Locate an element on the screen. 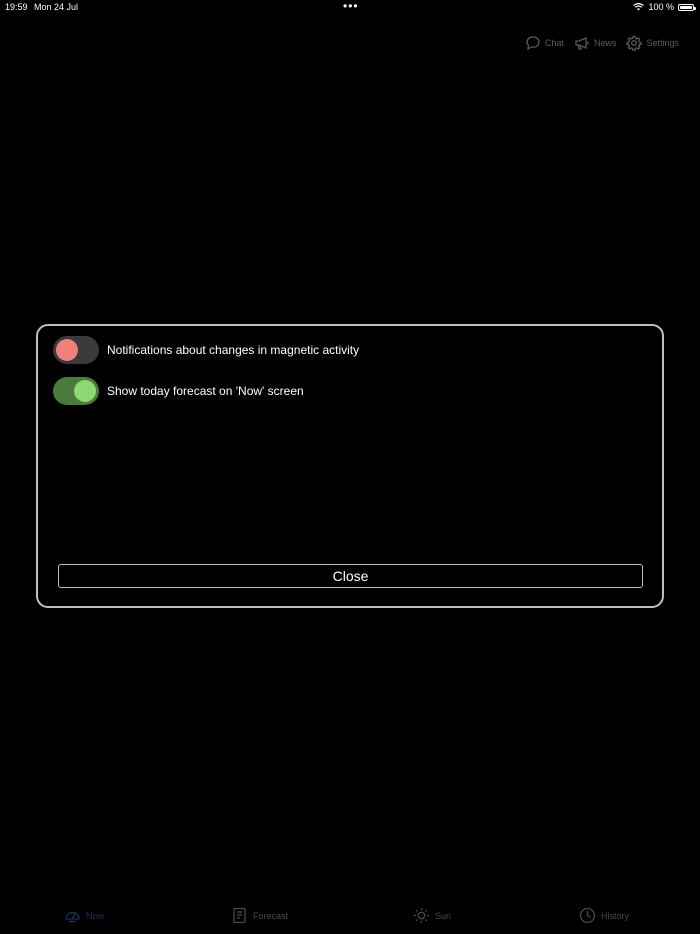  tab-sun-label: Sun is located at coordinates (443, 915).